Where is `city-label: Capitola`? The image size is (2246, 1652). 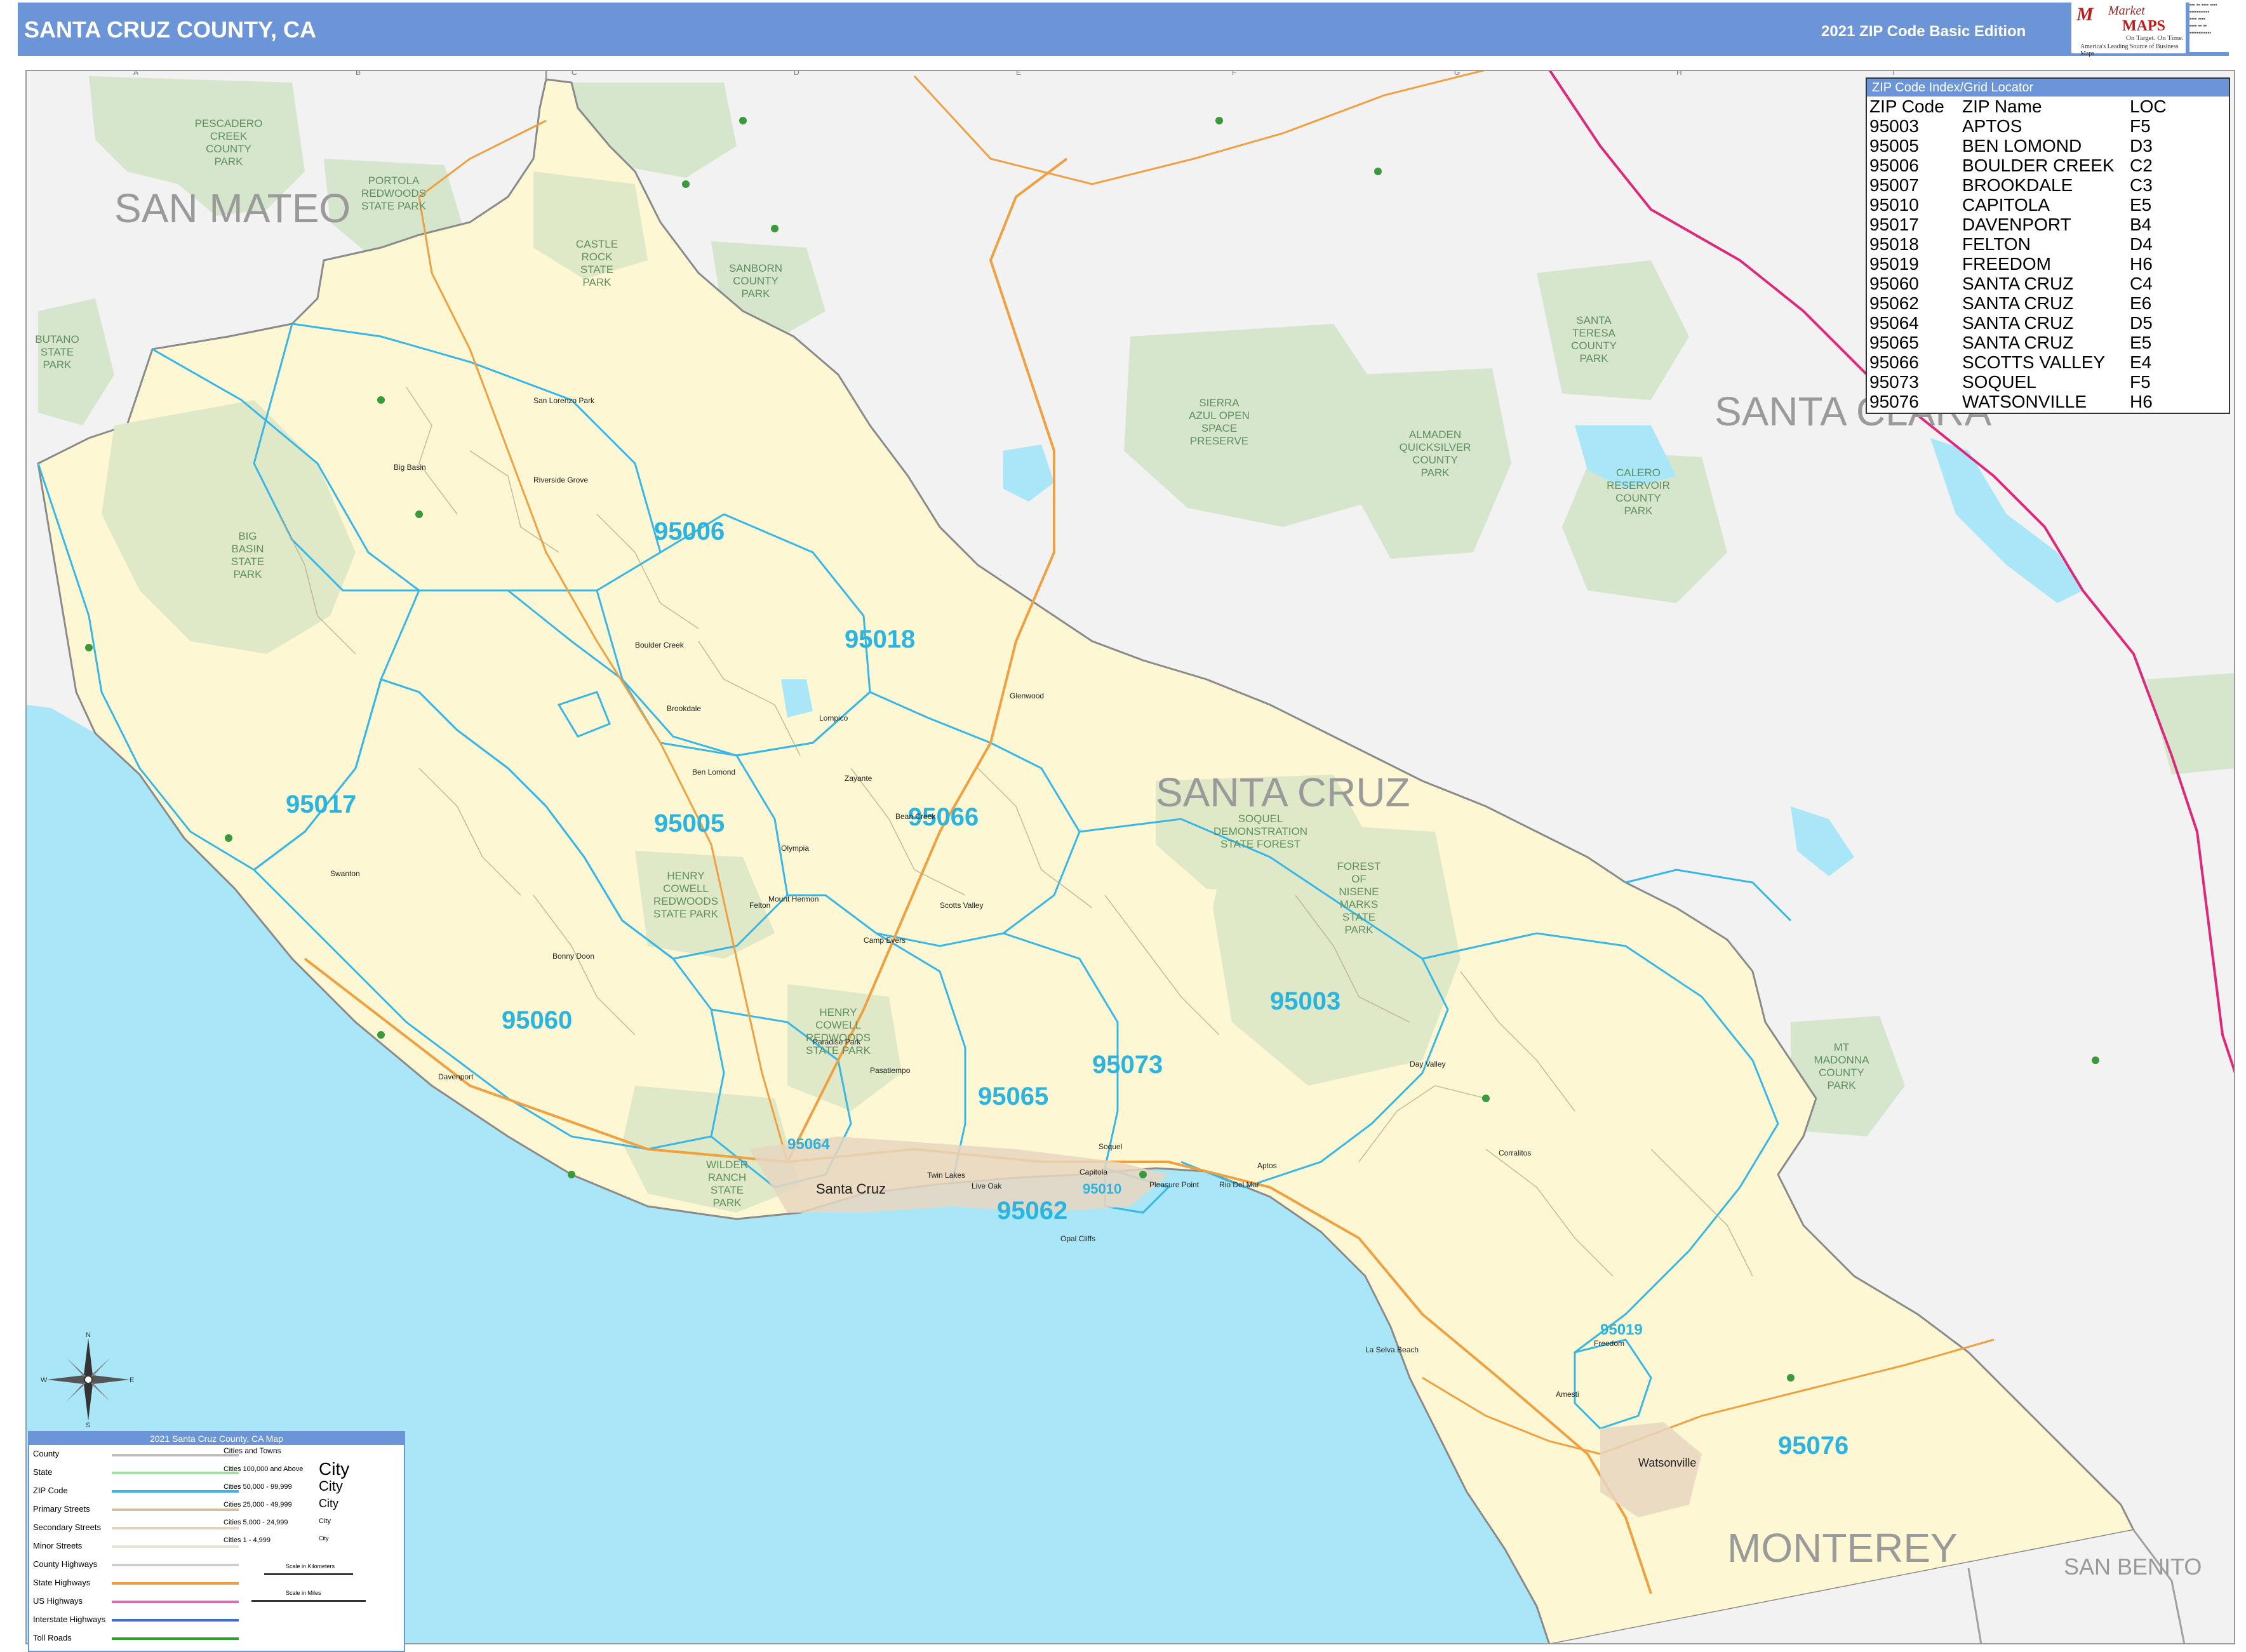
city-label: Capitola is located at coordinates (1093, 1172).